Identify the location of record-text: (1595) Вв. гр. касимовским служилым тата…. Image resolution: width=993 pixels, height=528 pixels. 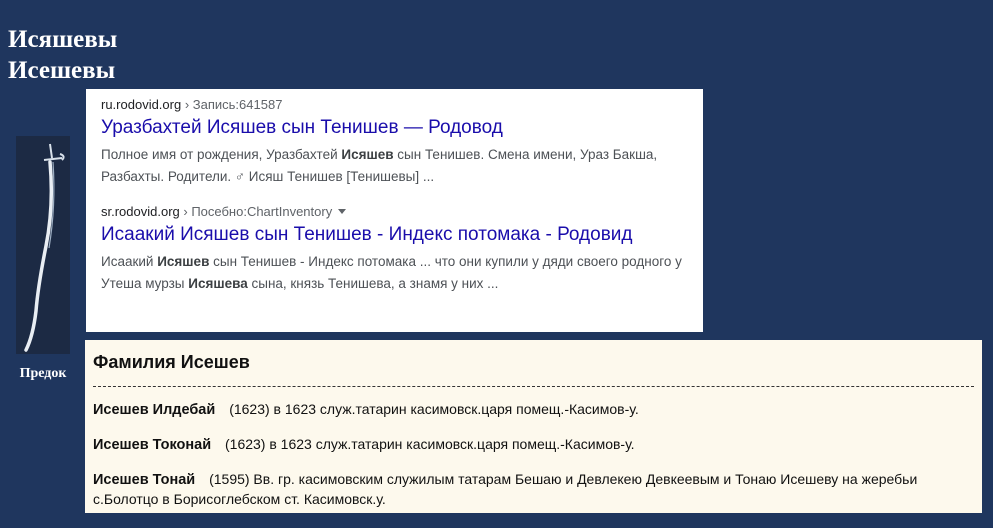
(505, 489).